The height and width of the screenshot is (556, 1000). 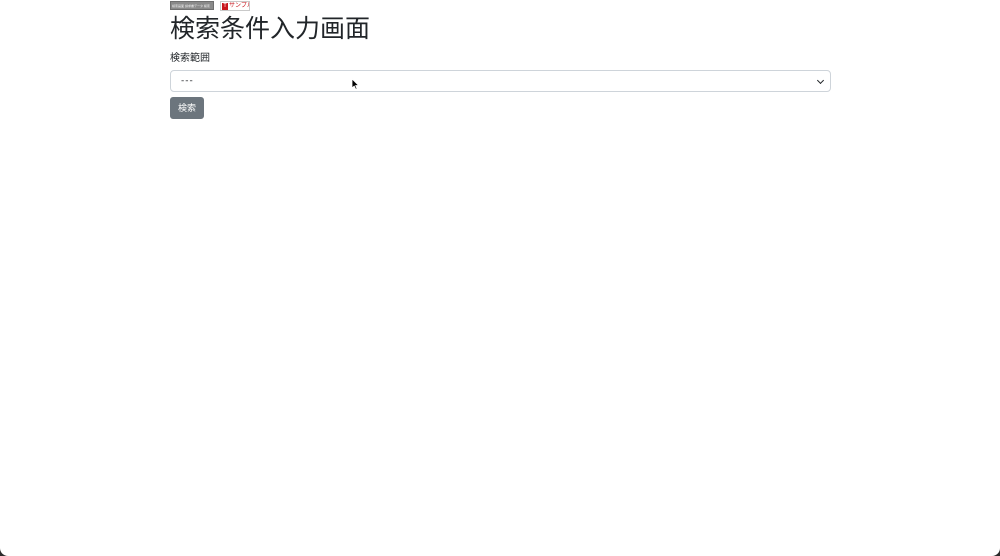 I want to click on banner-logo-icon: T, so click(x=225, y=6).